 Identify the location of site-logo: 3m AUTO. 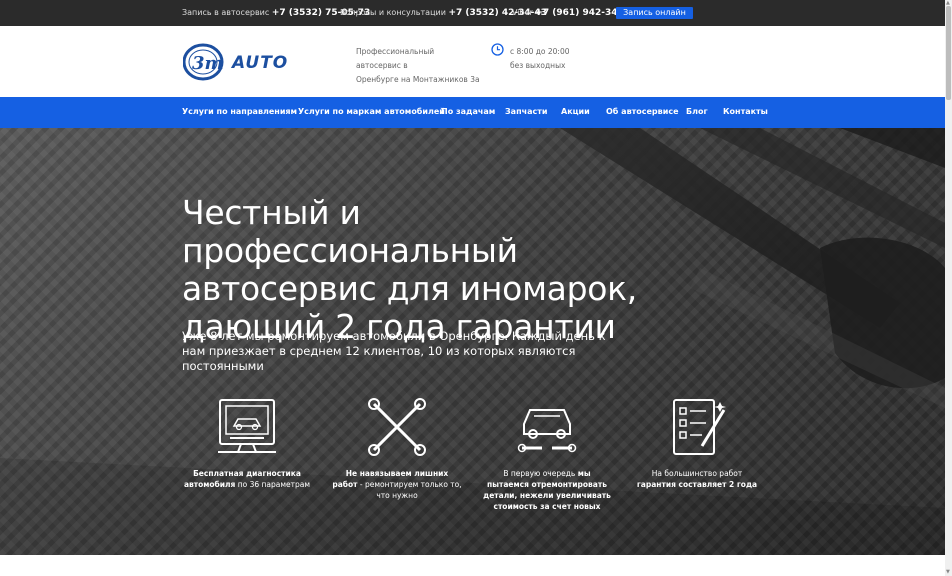
(234, 62).